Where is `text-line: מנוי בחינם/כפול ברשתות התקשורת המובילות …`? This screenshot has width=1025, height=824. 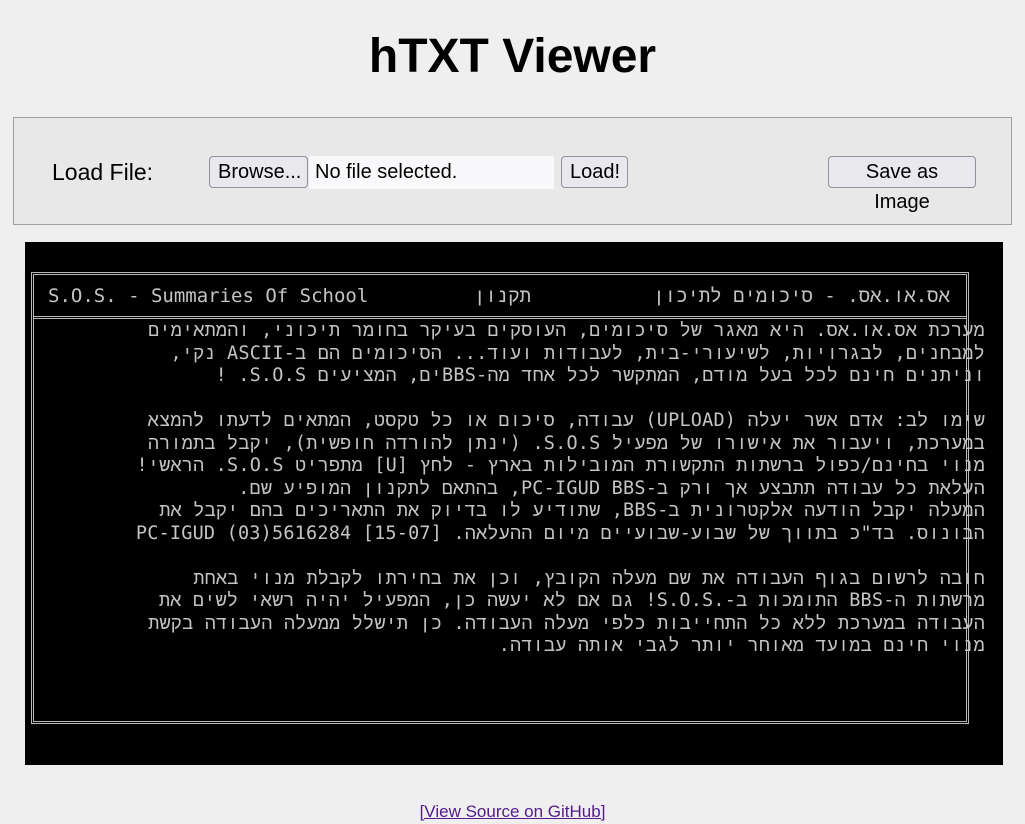 text-line: מנוי בחינם/כפול ברשתות התקשורת המובילות … is located at coordinates (560, 465).